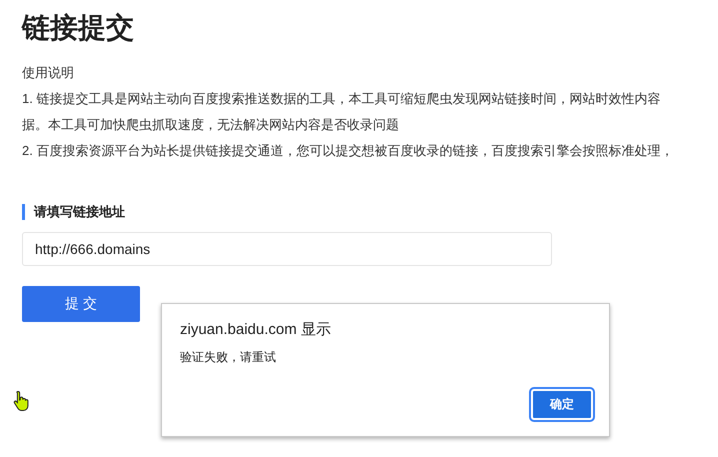  Describe the element at coordinates (348, 151) in the screenshot. I see `instruction-text: 2. 百度搜索资源平台为站长提供链接提交通道，您可以提交想被百度收录的链接，百度搜索引擎会按照标准处理，` at that location.